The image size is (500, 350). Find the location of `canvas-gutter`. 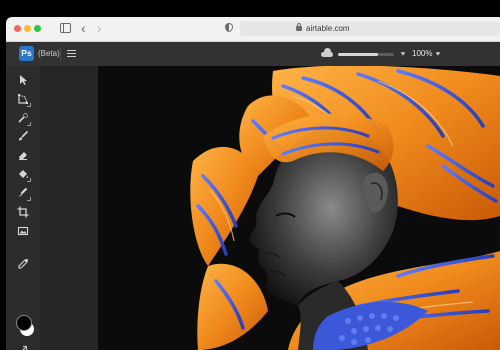

canvas-gutter is located at coordinates (69, 208).